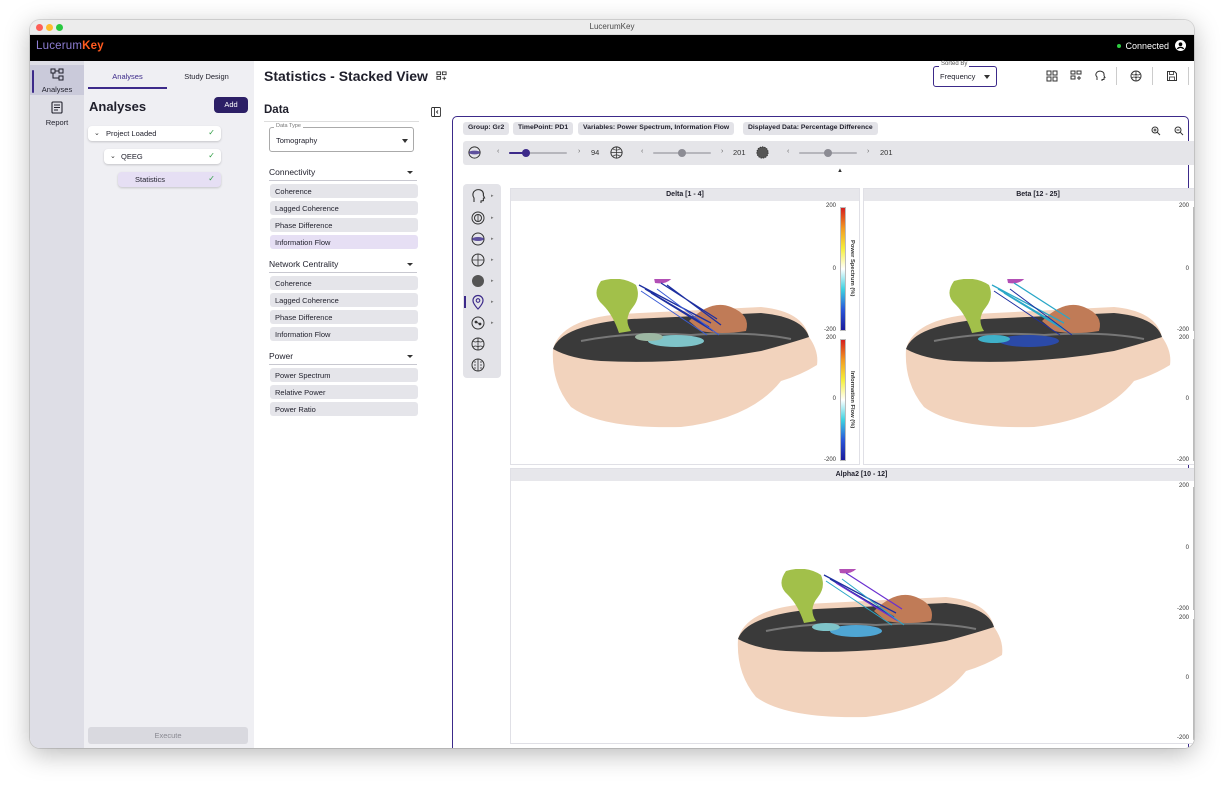 This screenshot has height=788, width=1224. I want to click on section-power: Power, so click(343, 358).